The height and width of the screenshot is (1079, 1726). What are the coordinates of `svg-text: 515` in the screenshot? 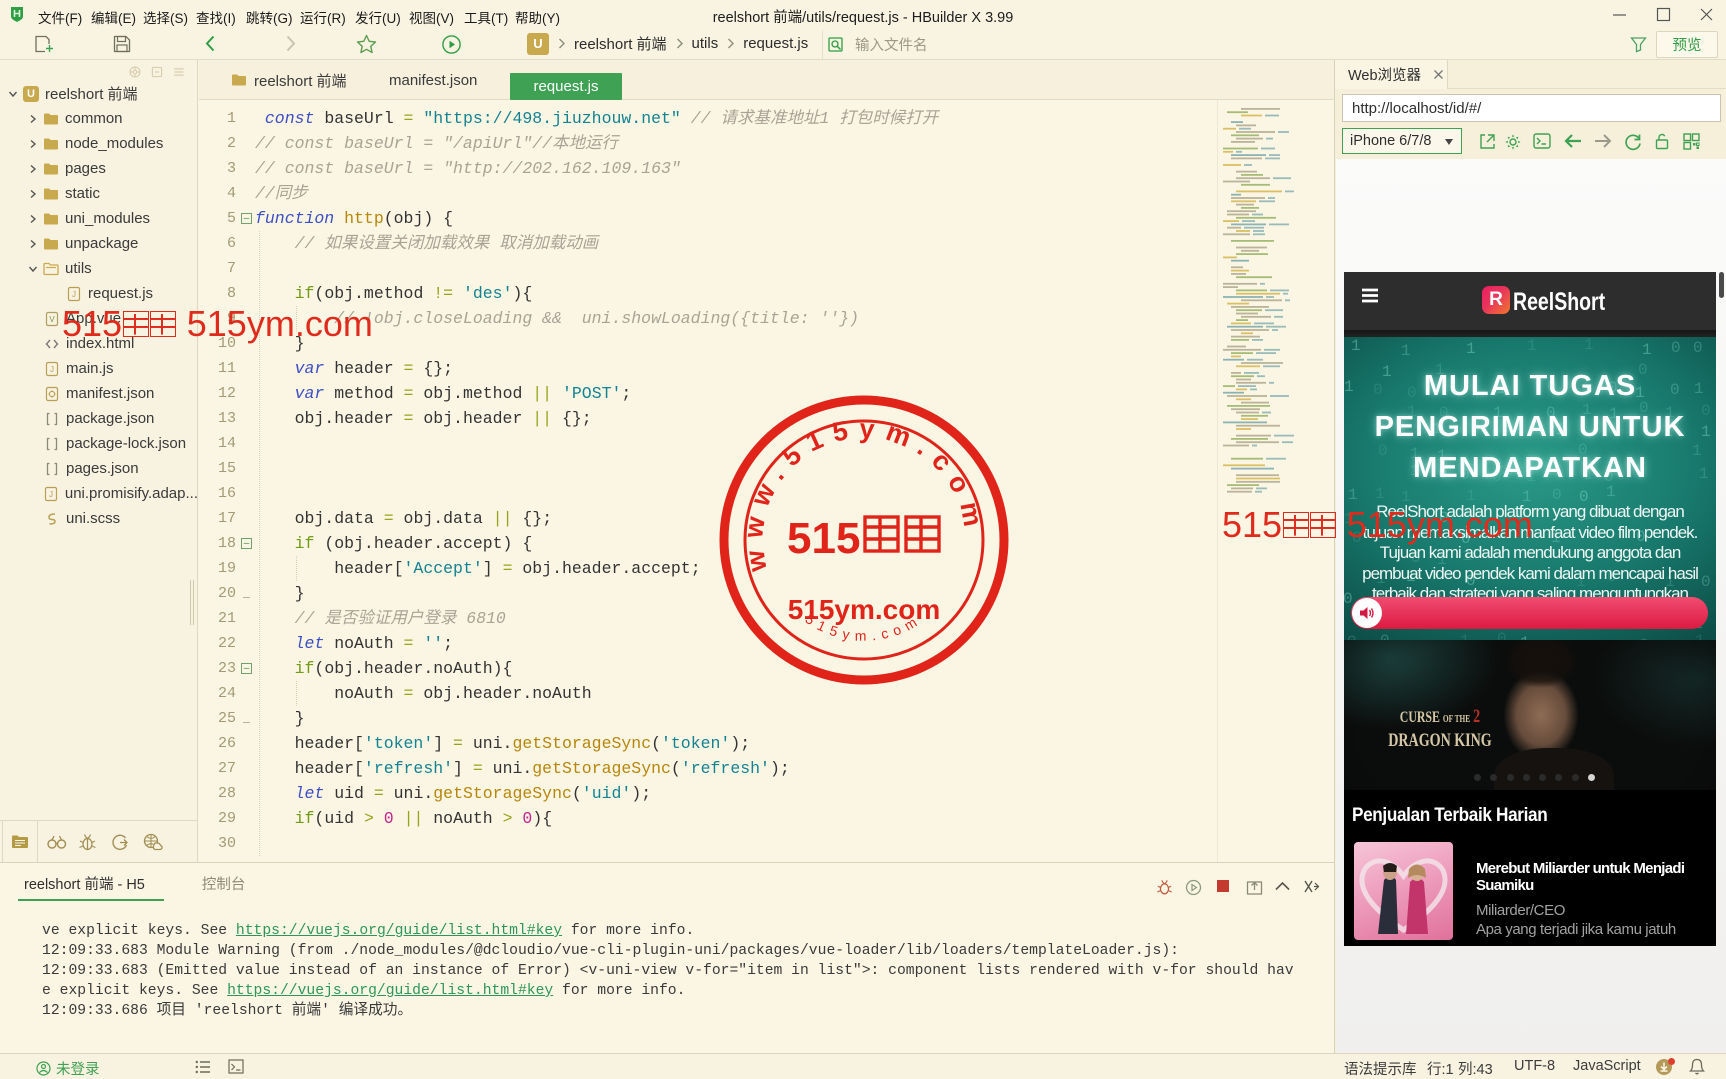 It's located at (823, 538).